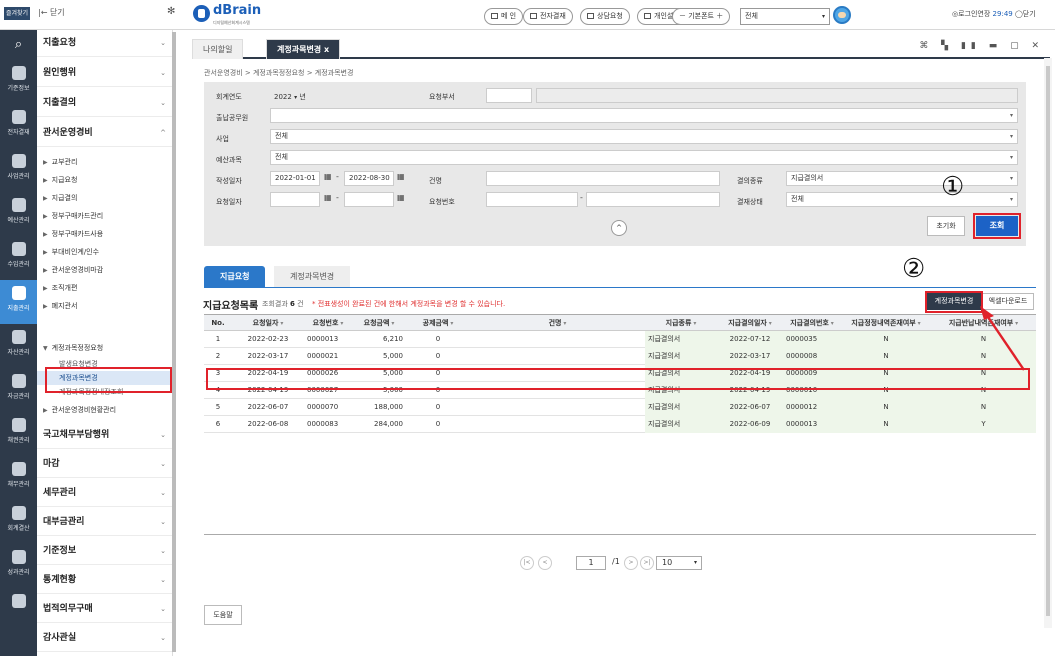 The image size is (1055, 656). What do you see at coordinates (174, 342) in the screenshot?
I see `sidebar-scrollbar` at bounding box center [174, 342].